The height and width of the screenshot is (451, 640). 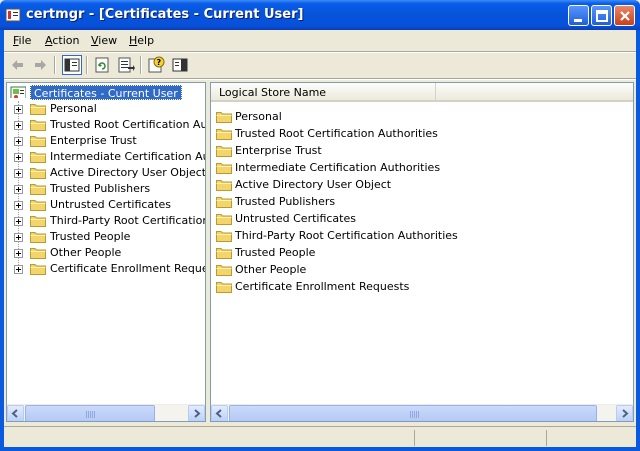 I want to click on list-horizontal-scrollbar, so click(x=422, y=412).